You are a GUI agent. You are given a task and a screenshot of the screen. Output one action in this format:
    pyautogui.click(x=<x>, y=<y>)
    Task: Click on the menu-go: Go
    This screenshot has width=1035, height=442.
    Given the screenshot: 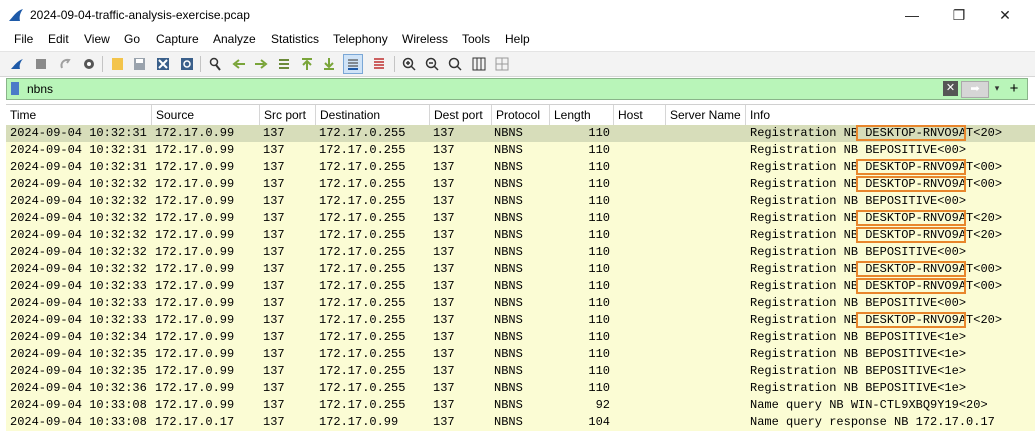 What is the action you would take?
    pyautogui.click(x=132, y=39)
    